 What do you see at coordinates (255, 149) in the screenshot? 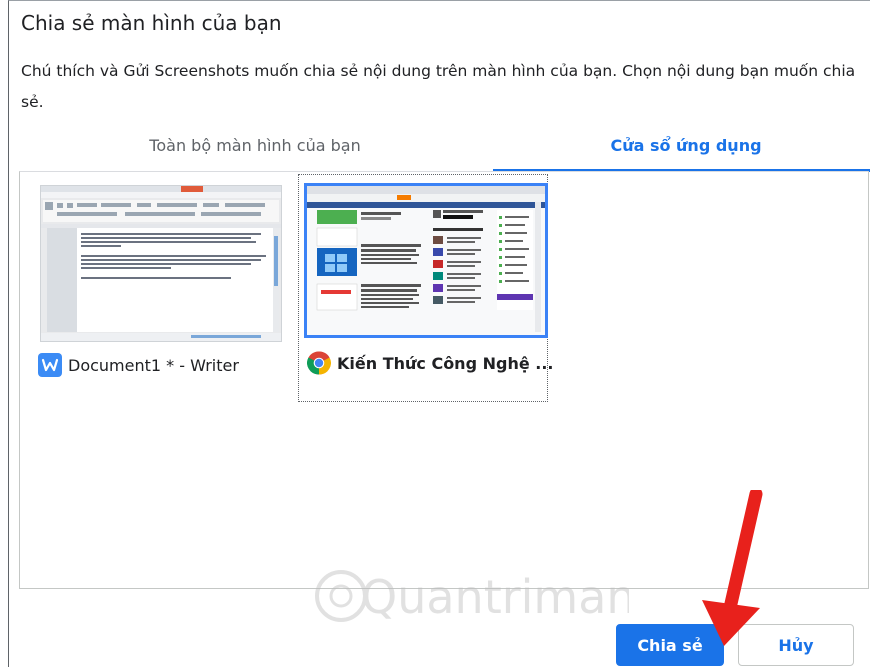
I see `tab-entire-screen: Toàn bộ màn hình của bạn` at bounding box center [255, 149].